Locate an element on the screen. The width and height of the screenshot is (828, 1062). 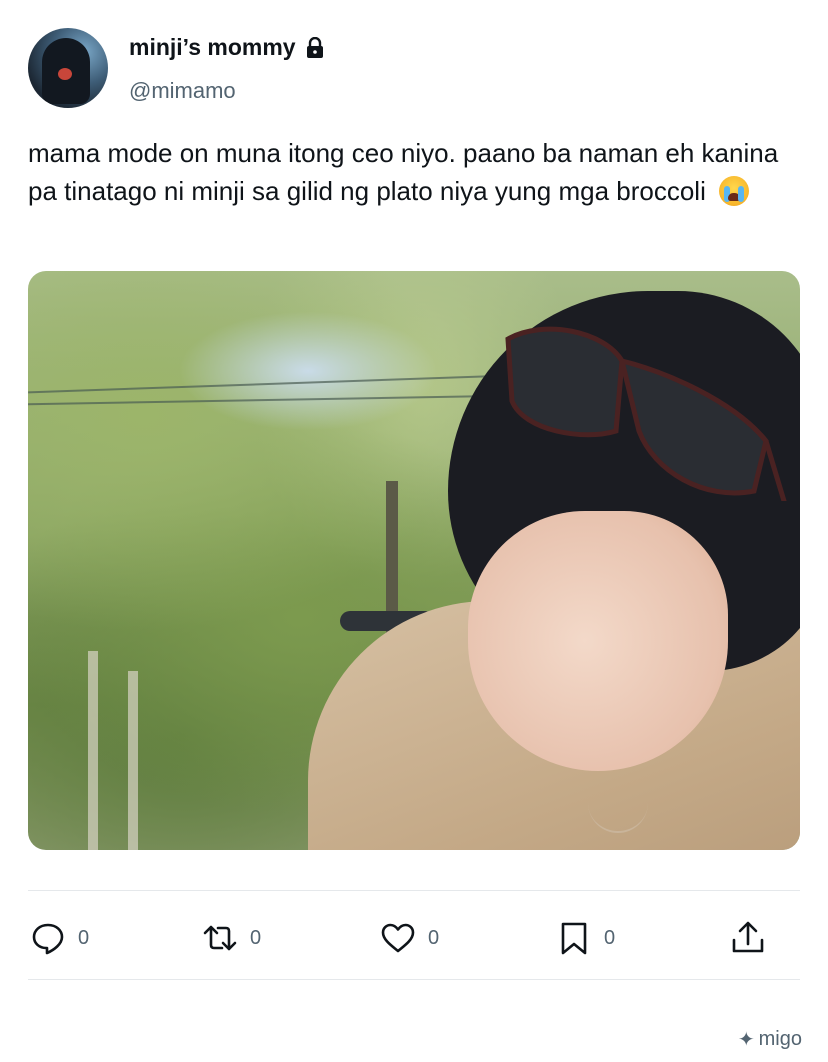
reply-icon is located at coordinates (48, 939).